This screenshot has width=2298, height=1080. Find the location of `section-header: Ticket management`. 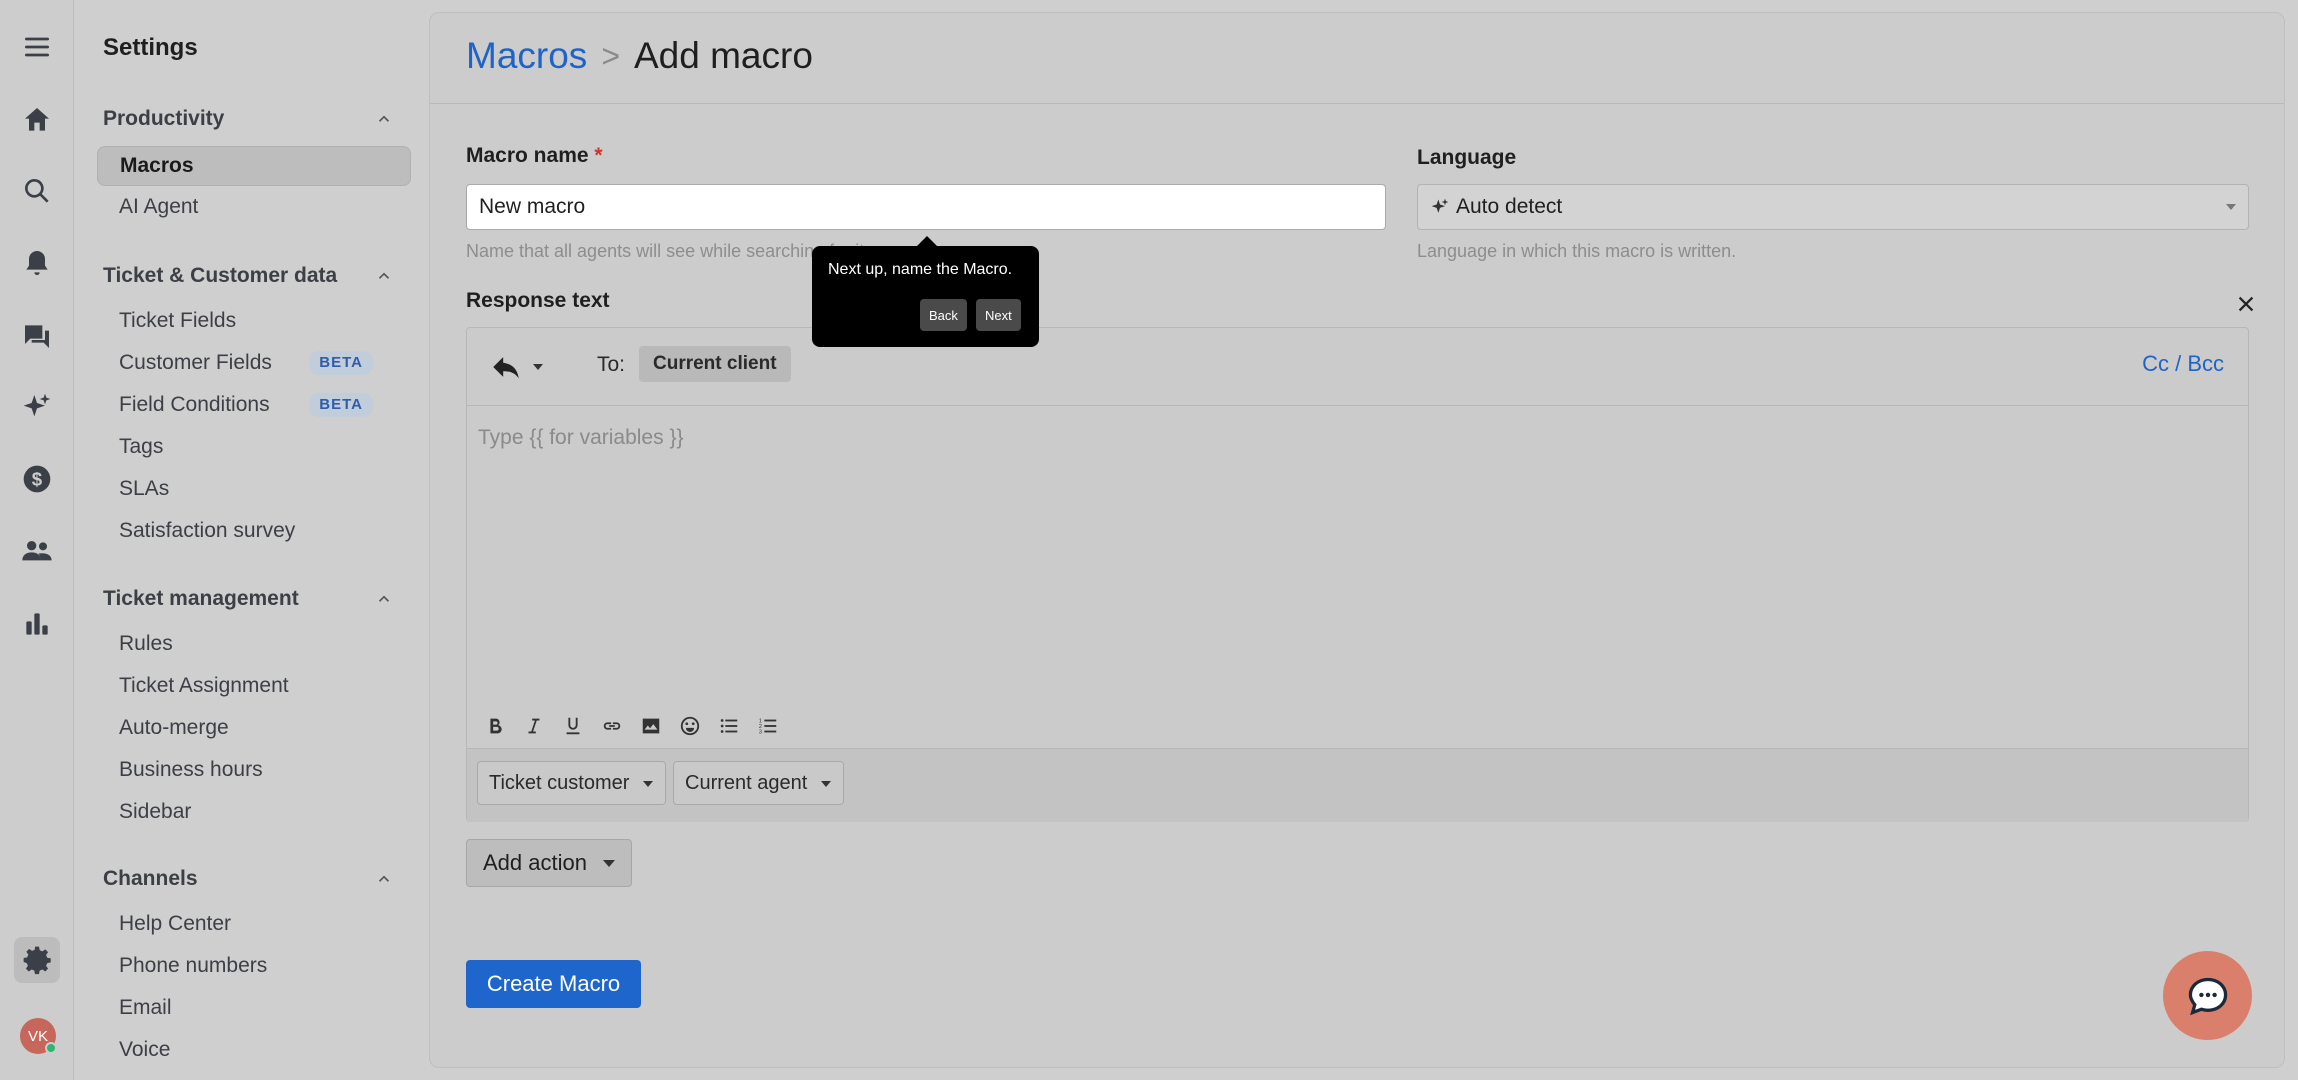

section-header: Ticket management is located at coordinates (248, 599).